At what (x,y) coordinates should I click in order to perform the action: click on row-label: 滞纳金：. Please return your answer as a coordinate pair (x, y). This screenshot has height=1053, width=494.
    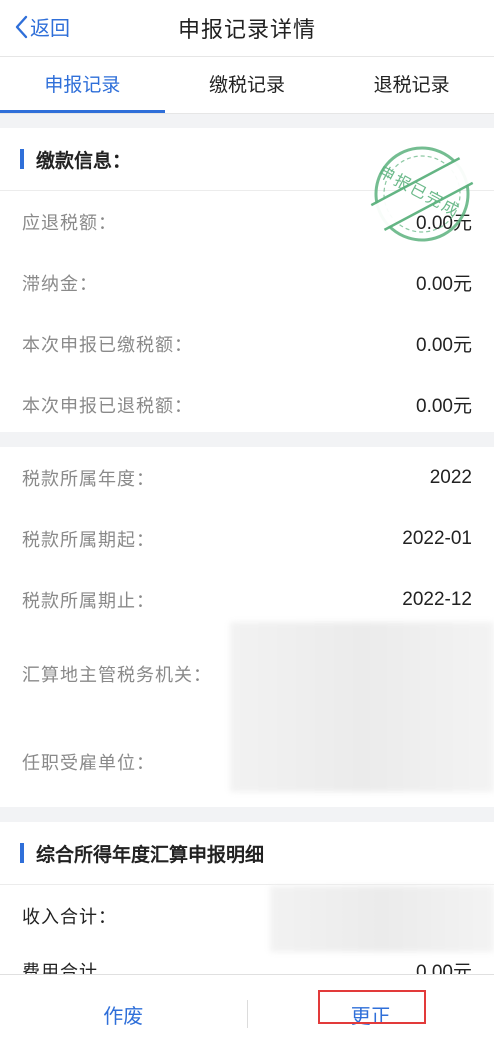
    Looking at the image, I should click on (60, 283).